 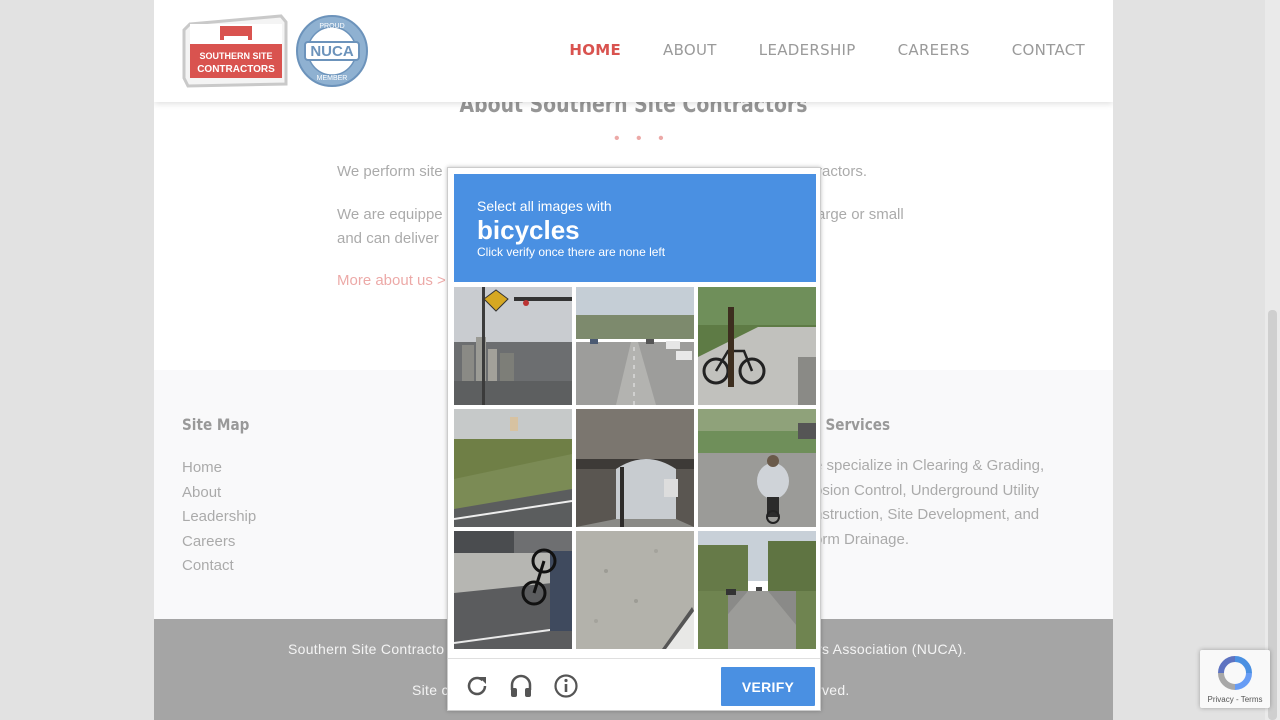 I want to click on cyclist-rider-image, so click(x=757, y=468).